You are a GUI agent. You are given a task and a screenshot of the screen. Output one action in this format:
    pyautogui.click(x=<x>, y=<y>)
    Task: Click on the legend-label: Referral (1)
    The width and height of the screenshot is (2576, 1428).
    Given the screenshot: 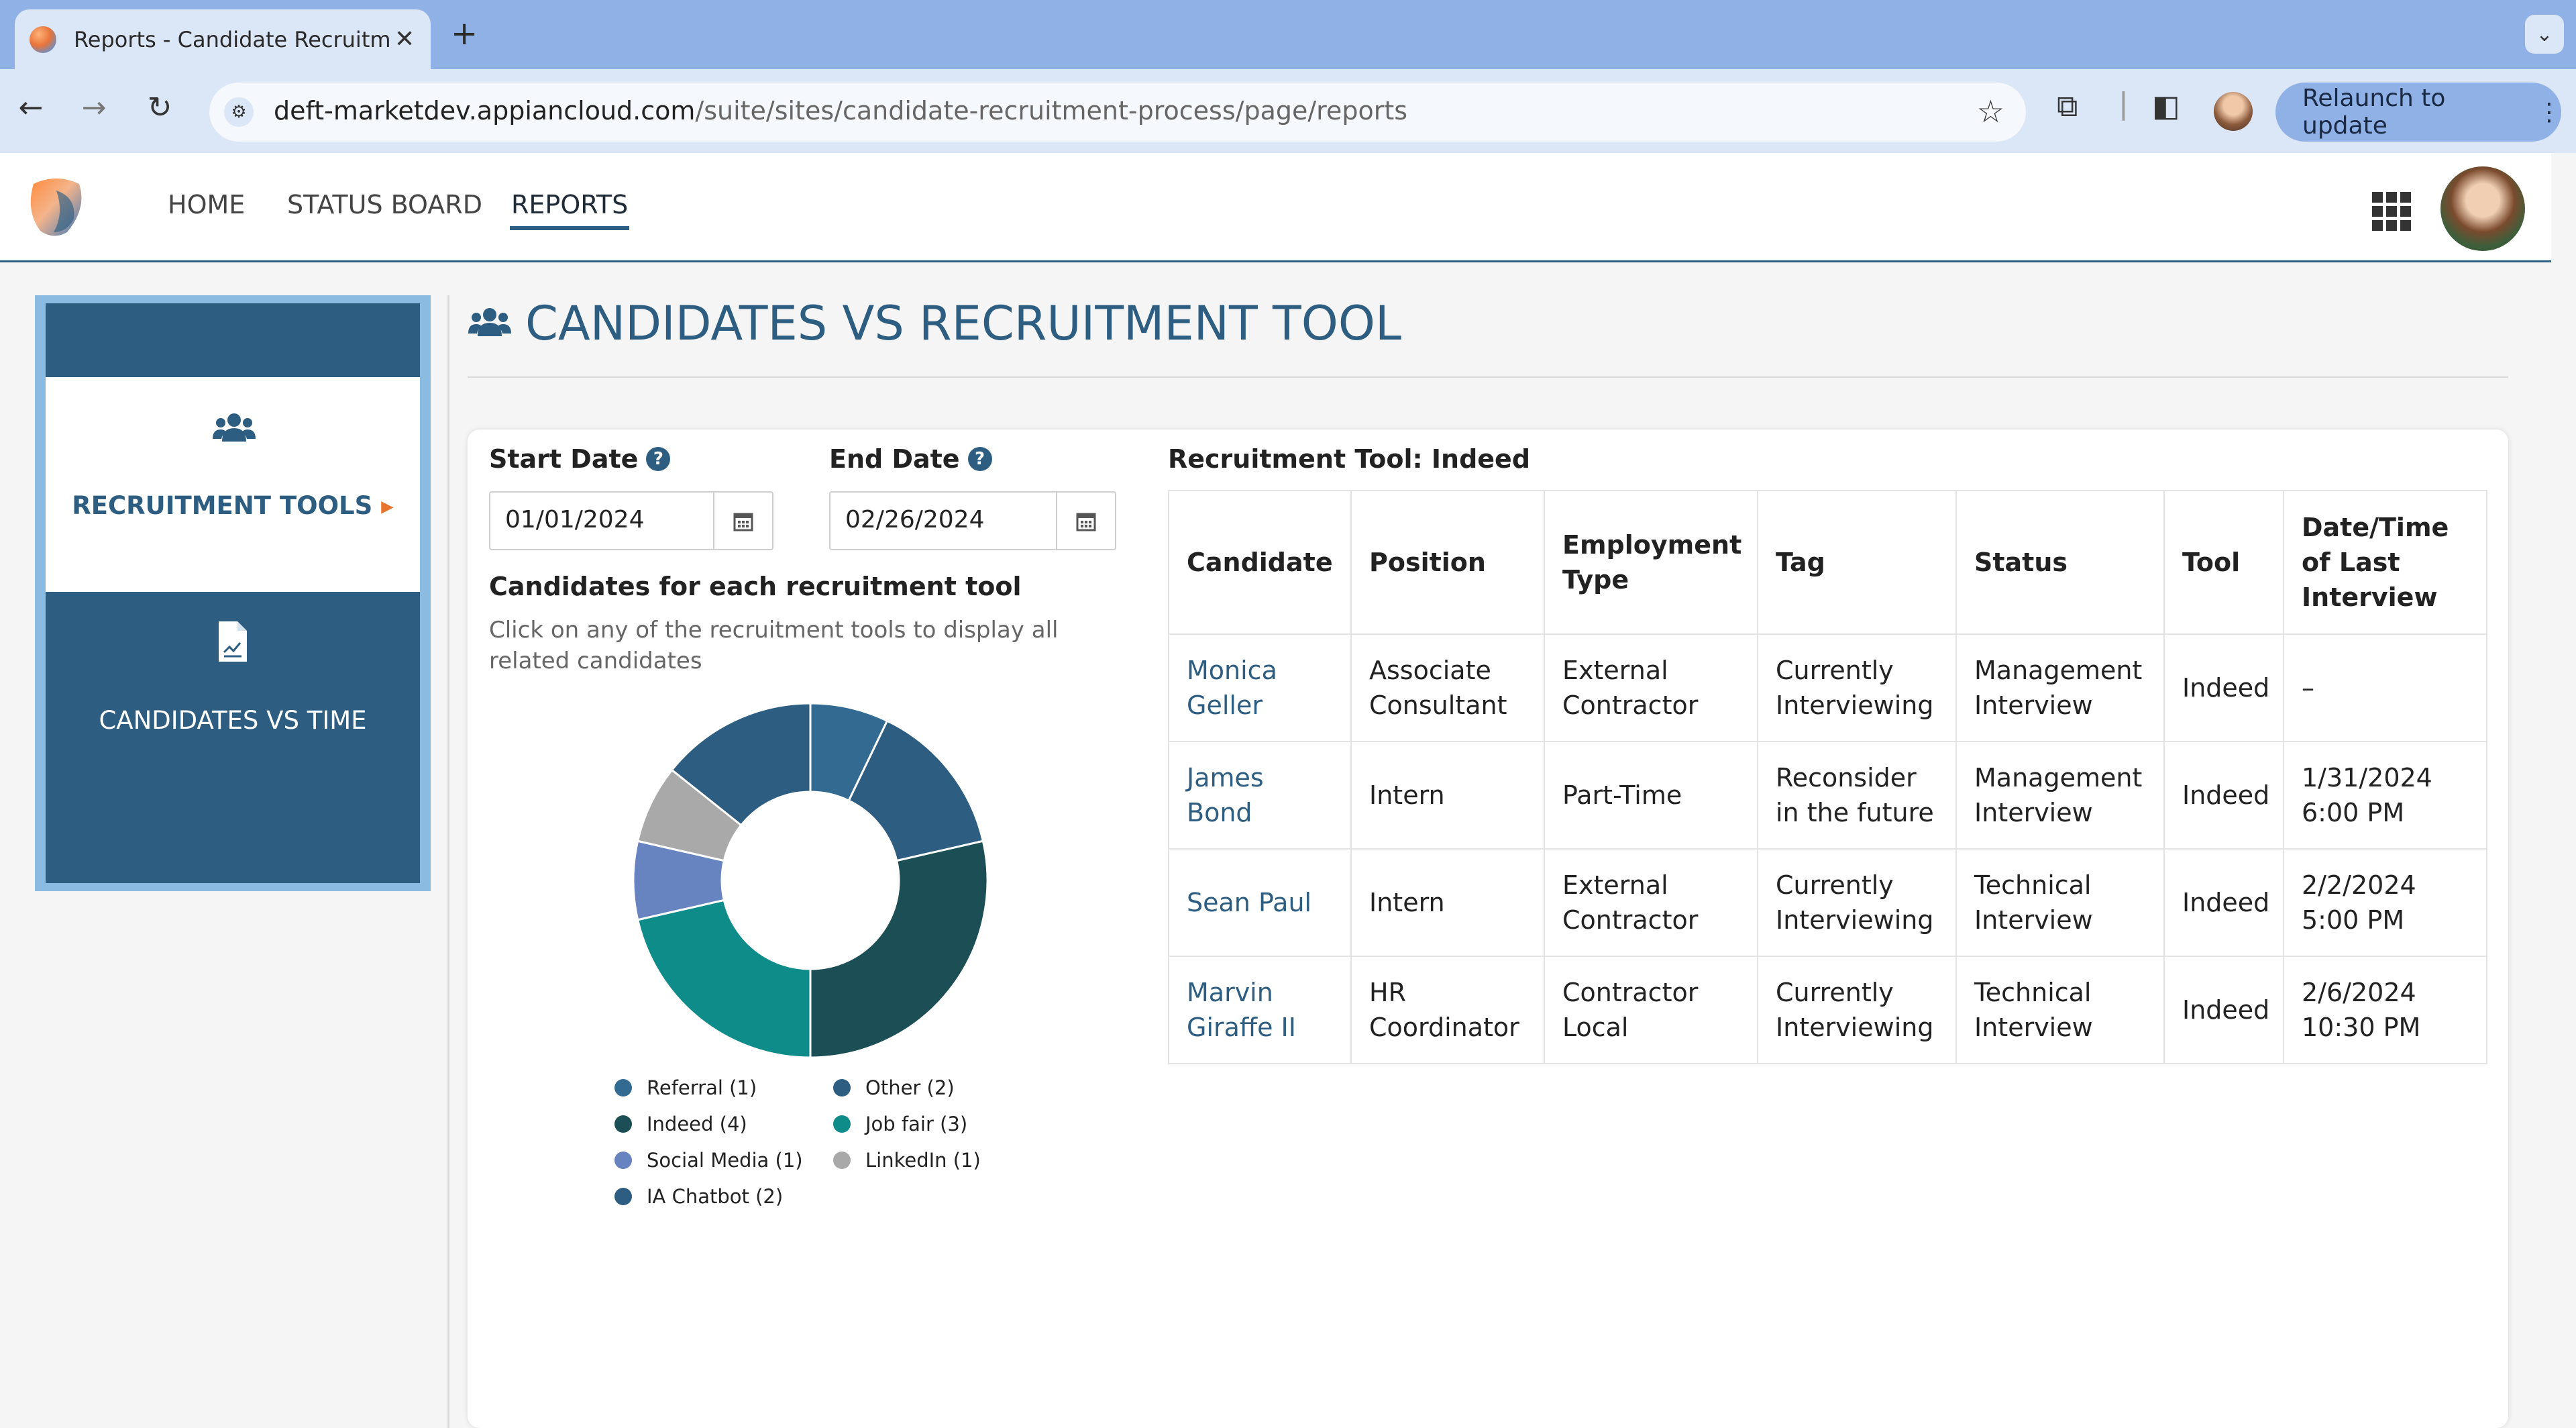 What is the action you would take?
    pyautogui.click(x=702, y=1087)
    